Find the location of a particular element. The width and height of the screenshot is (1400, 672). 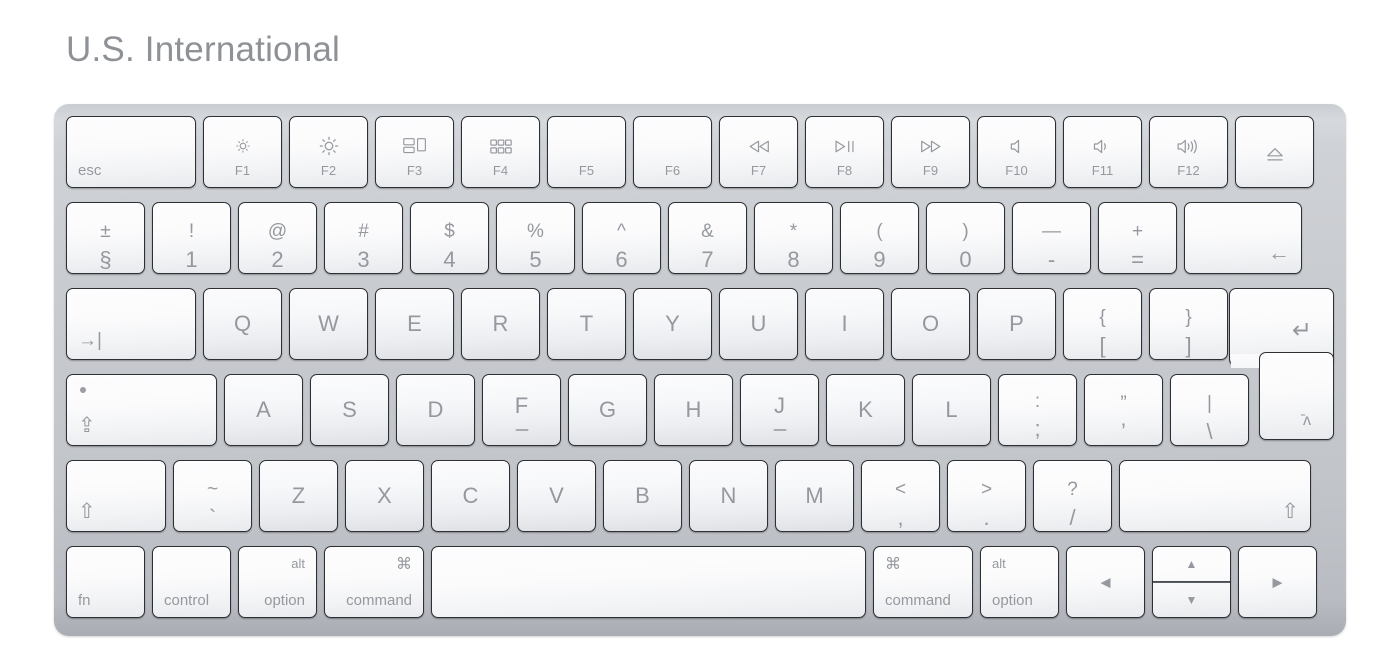

key-comma-shift-label: < is located at coordinates (900, 489).